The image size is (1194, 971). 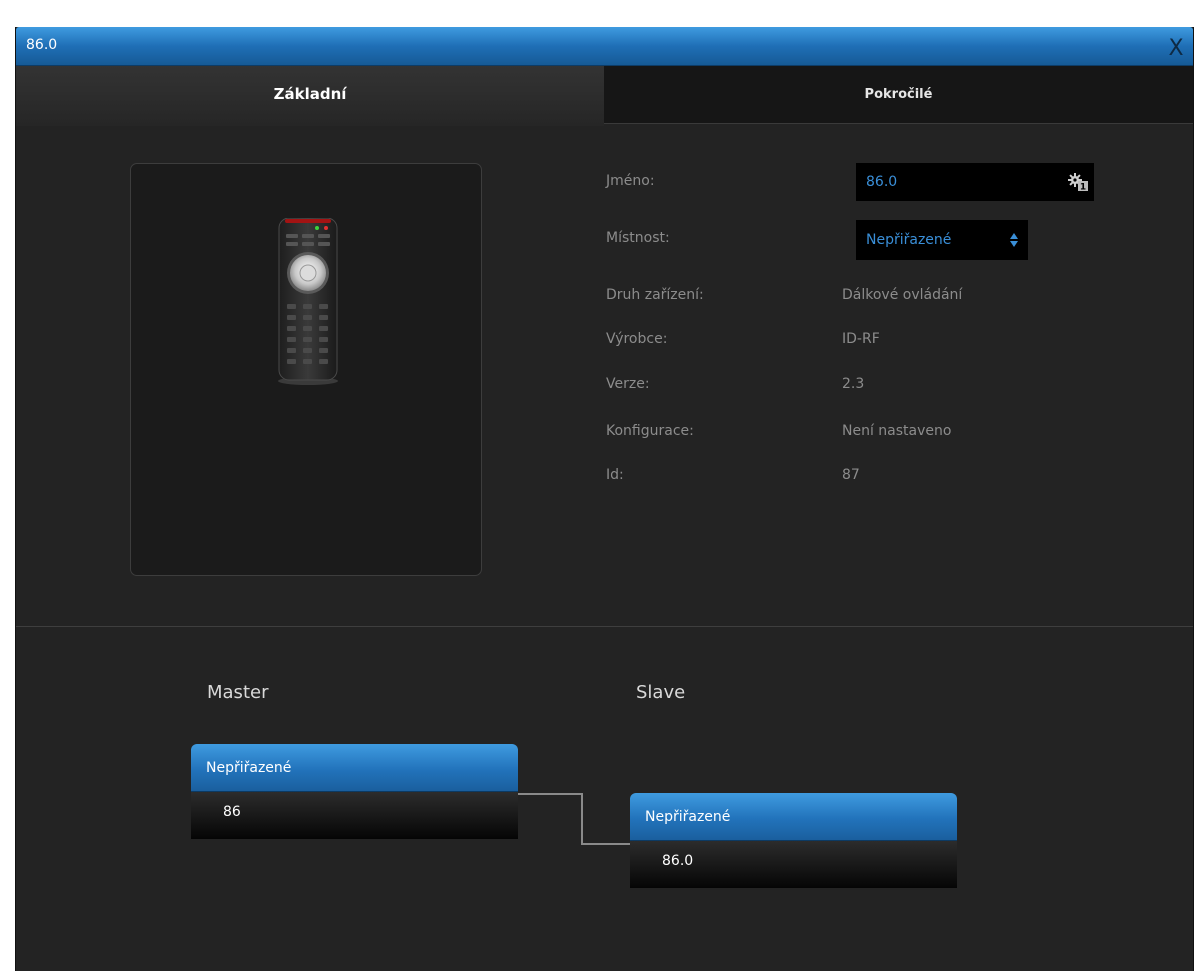 What do you see at coordinates (966, 182) in the screenshot?
I see `name-input` at bounding box center [966, 182].